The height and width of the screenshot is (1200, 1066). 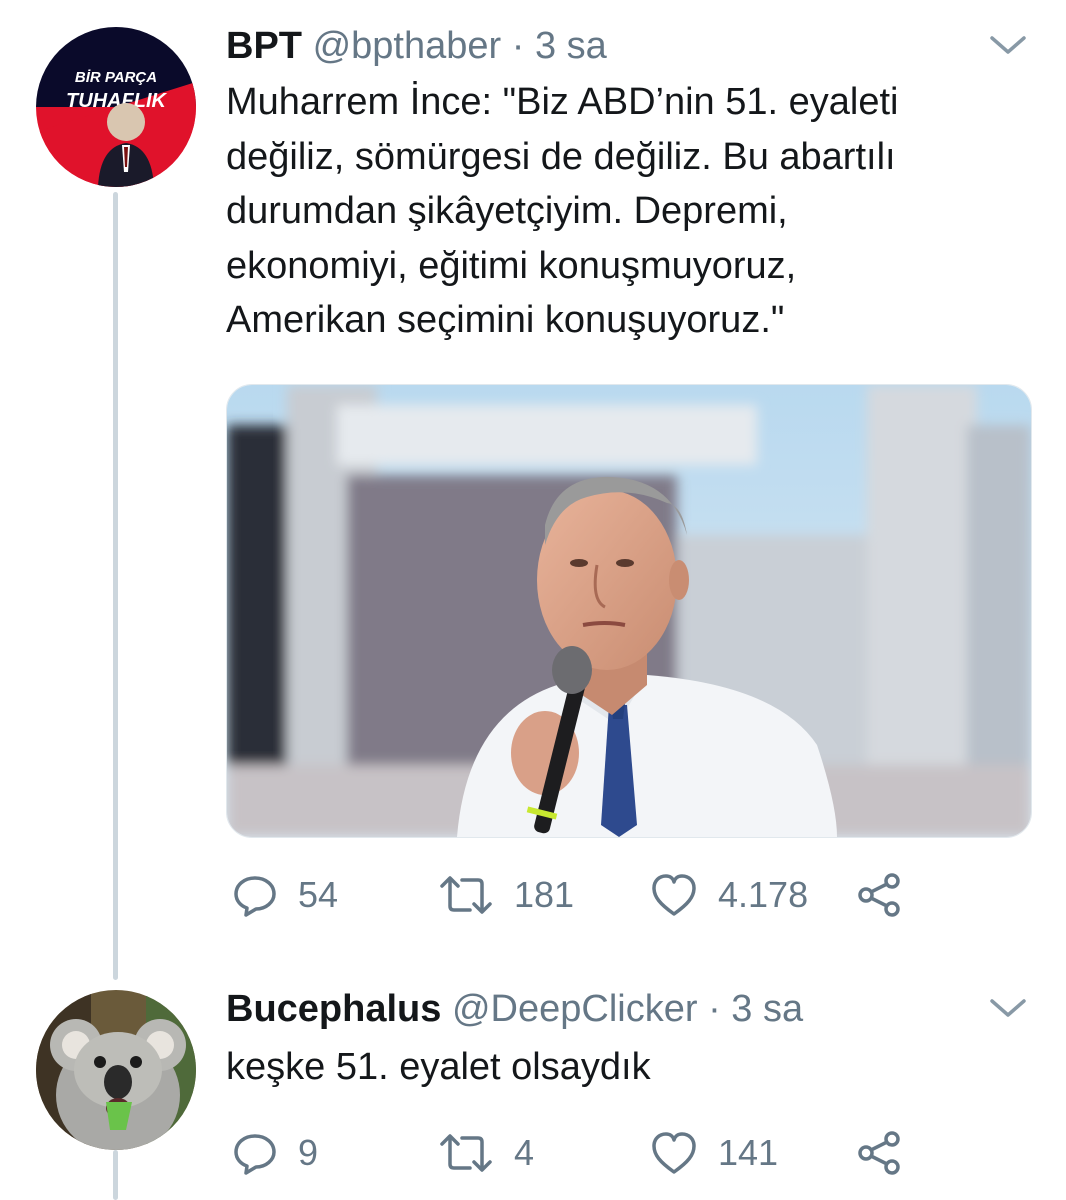 I want to click on author-handle: @DeepClicker, so click(x=575, y=1009).